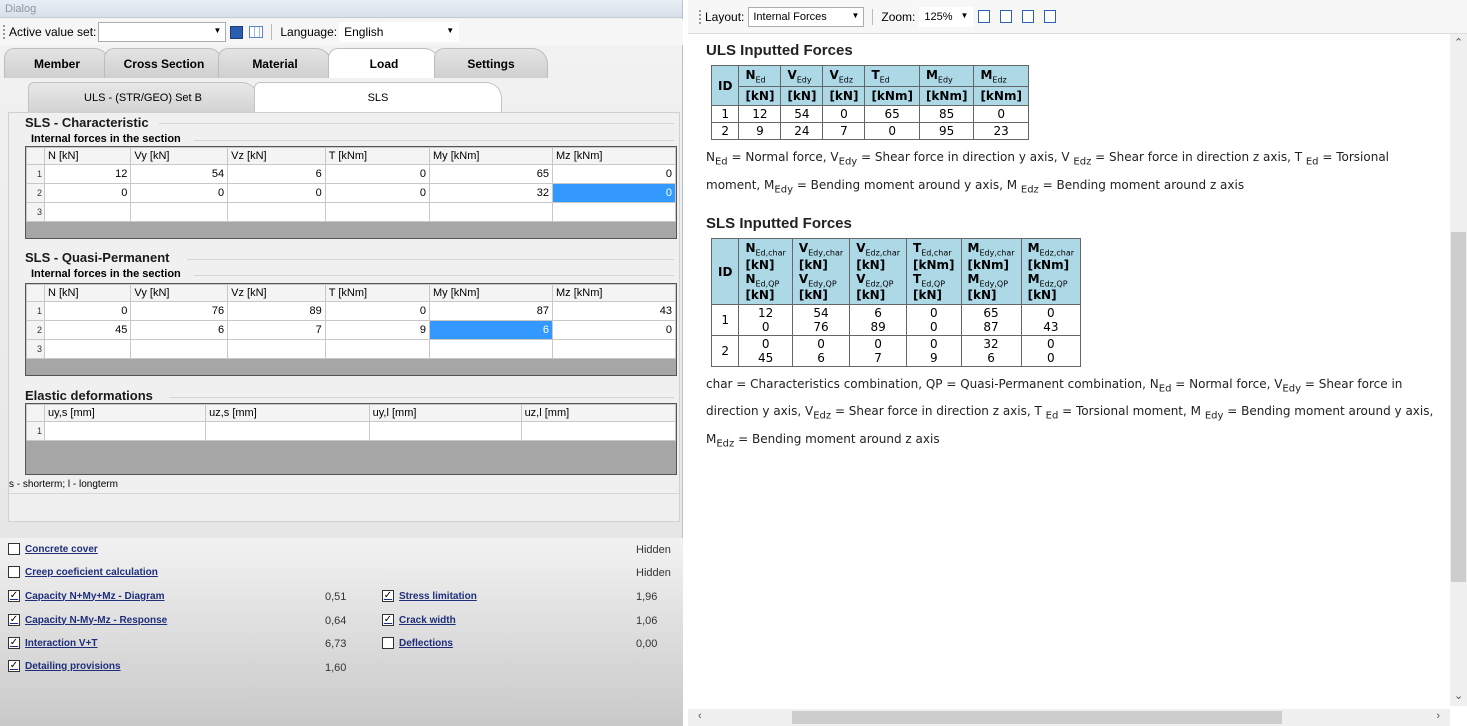 The width and height of the screenshot is (1467, 726). Describe the element at coordinates (57, 63) in the screenshot. I see `tab-member: Member` at that location.